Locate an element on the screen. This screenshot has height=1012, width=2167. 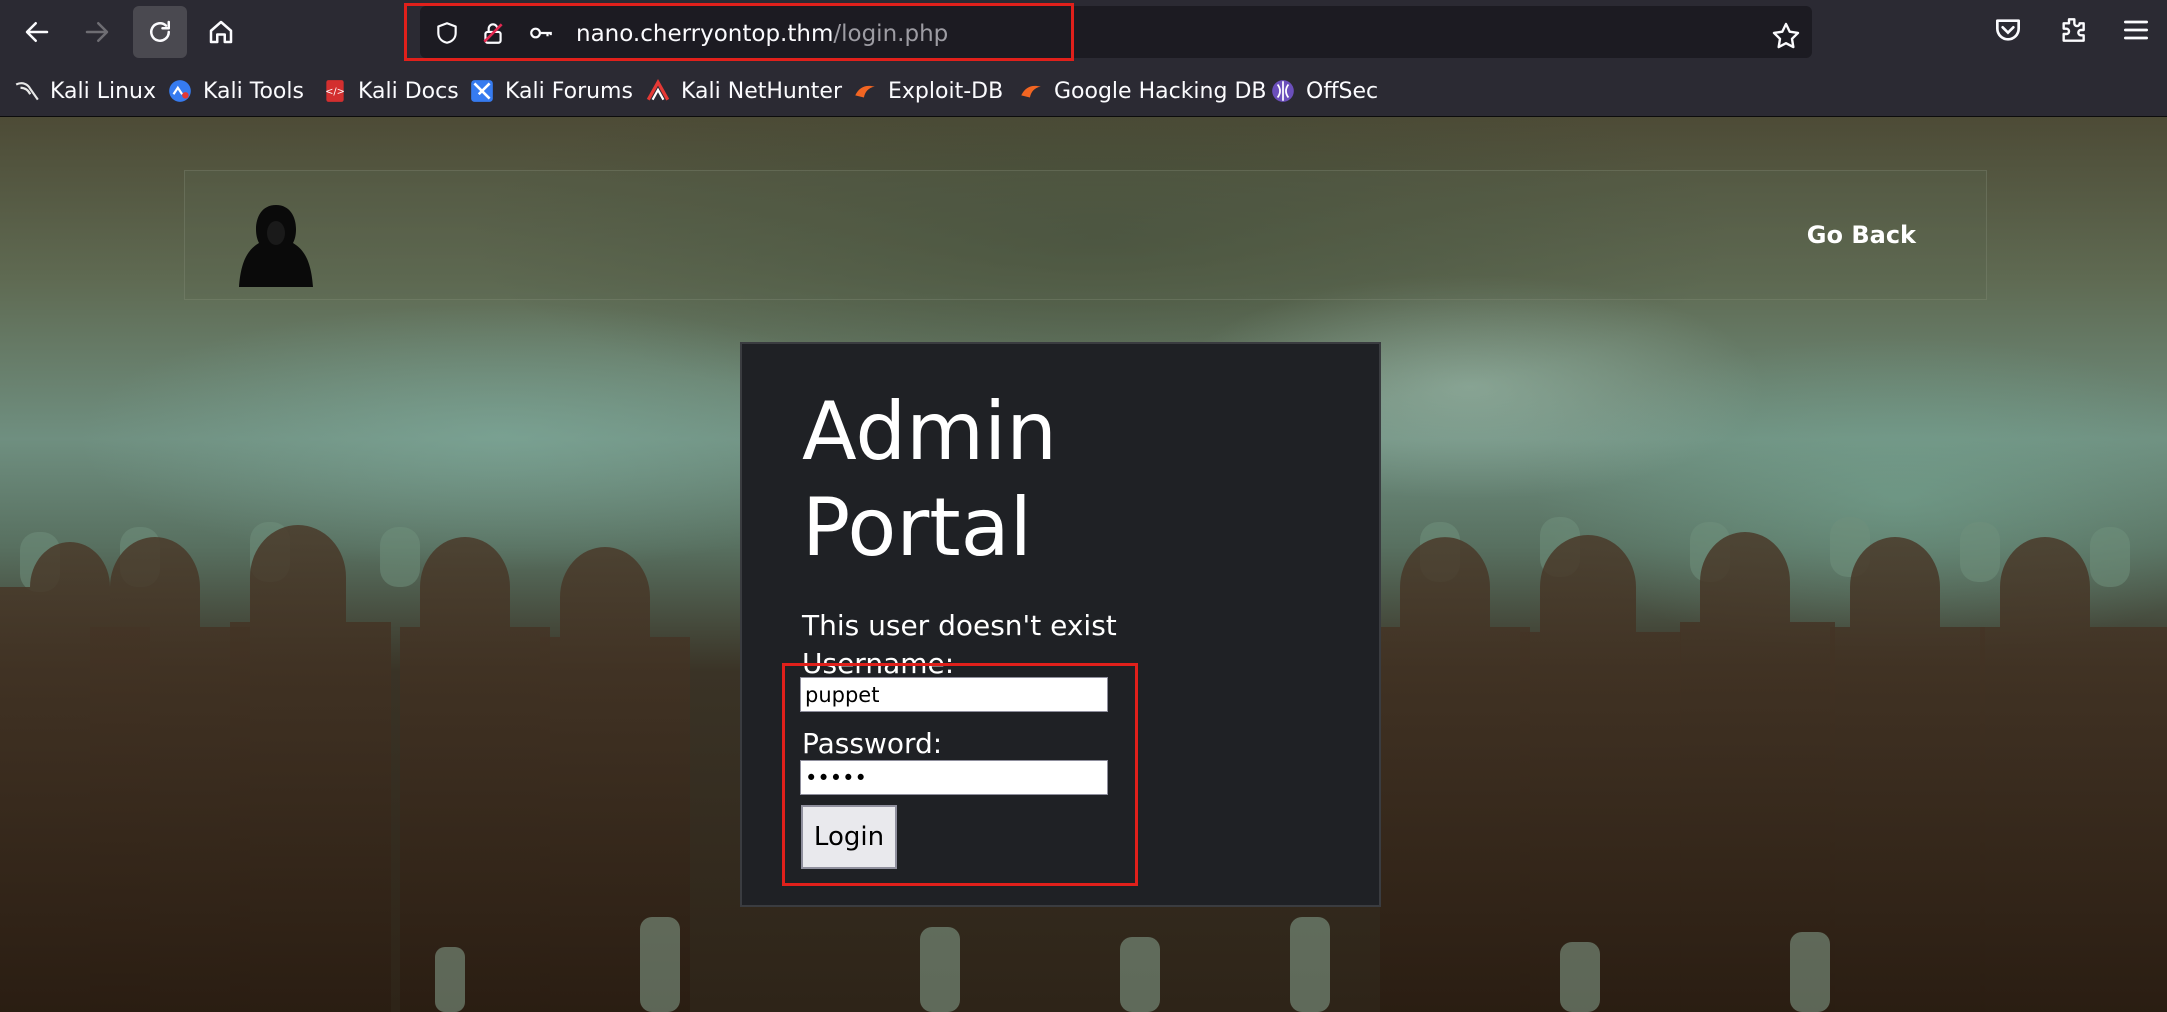
kali-dragon-icon is located at coordinates (27, 91).